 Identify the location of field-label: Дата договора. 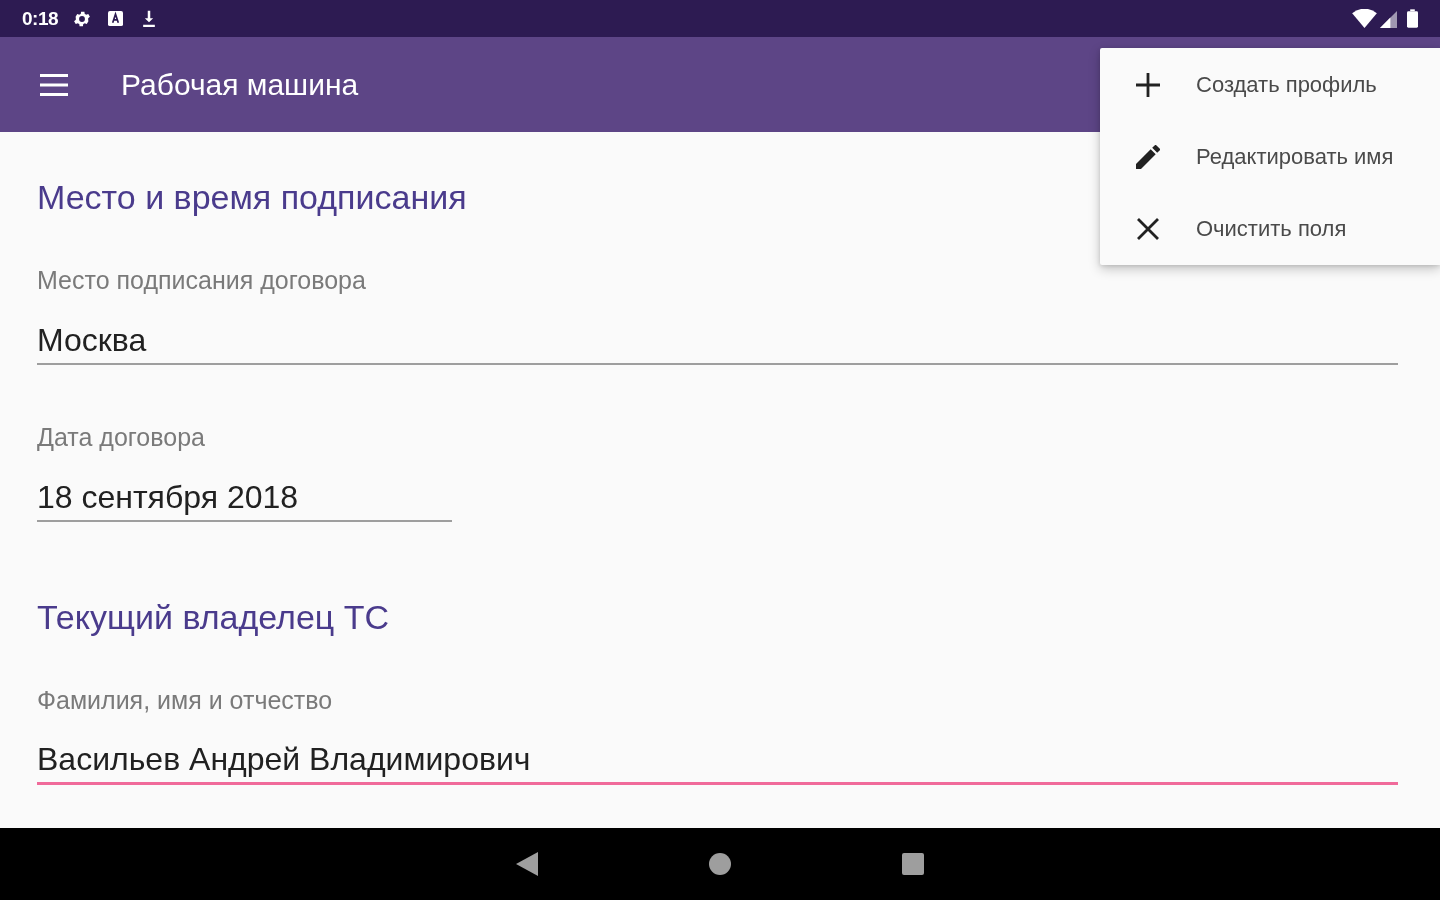
(121, 437).